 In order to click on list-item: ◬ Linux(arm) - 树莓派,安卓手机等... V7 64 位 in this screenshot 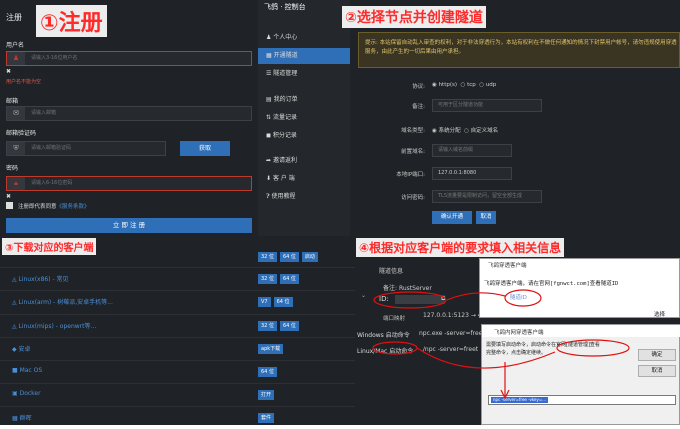, I will do `click(177, 301)`.